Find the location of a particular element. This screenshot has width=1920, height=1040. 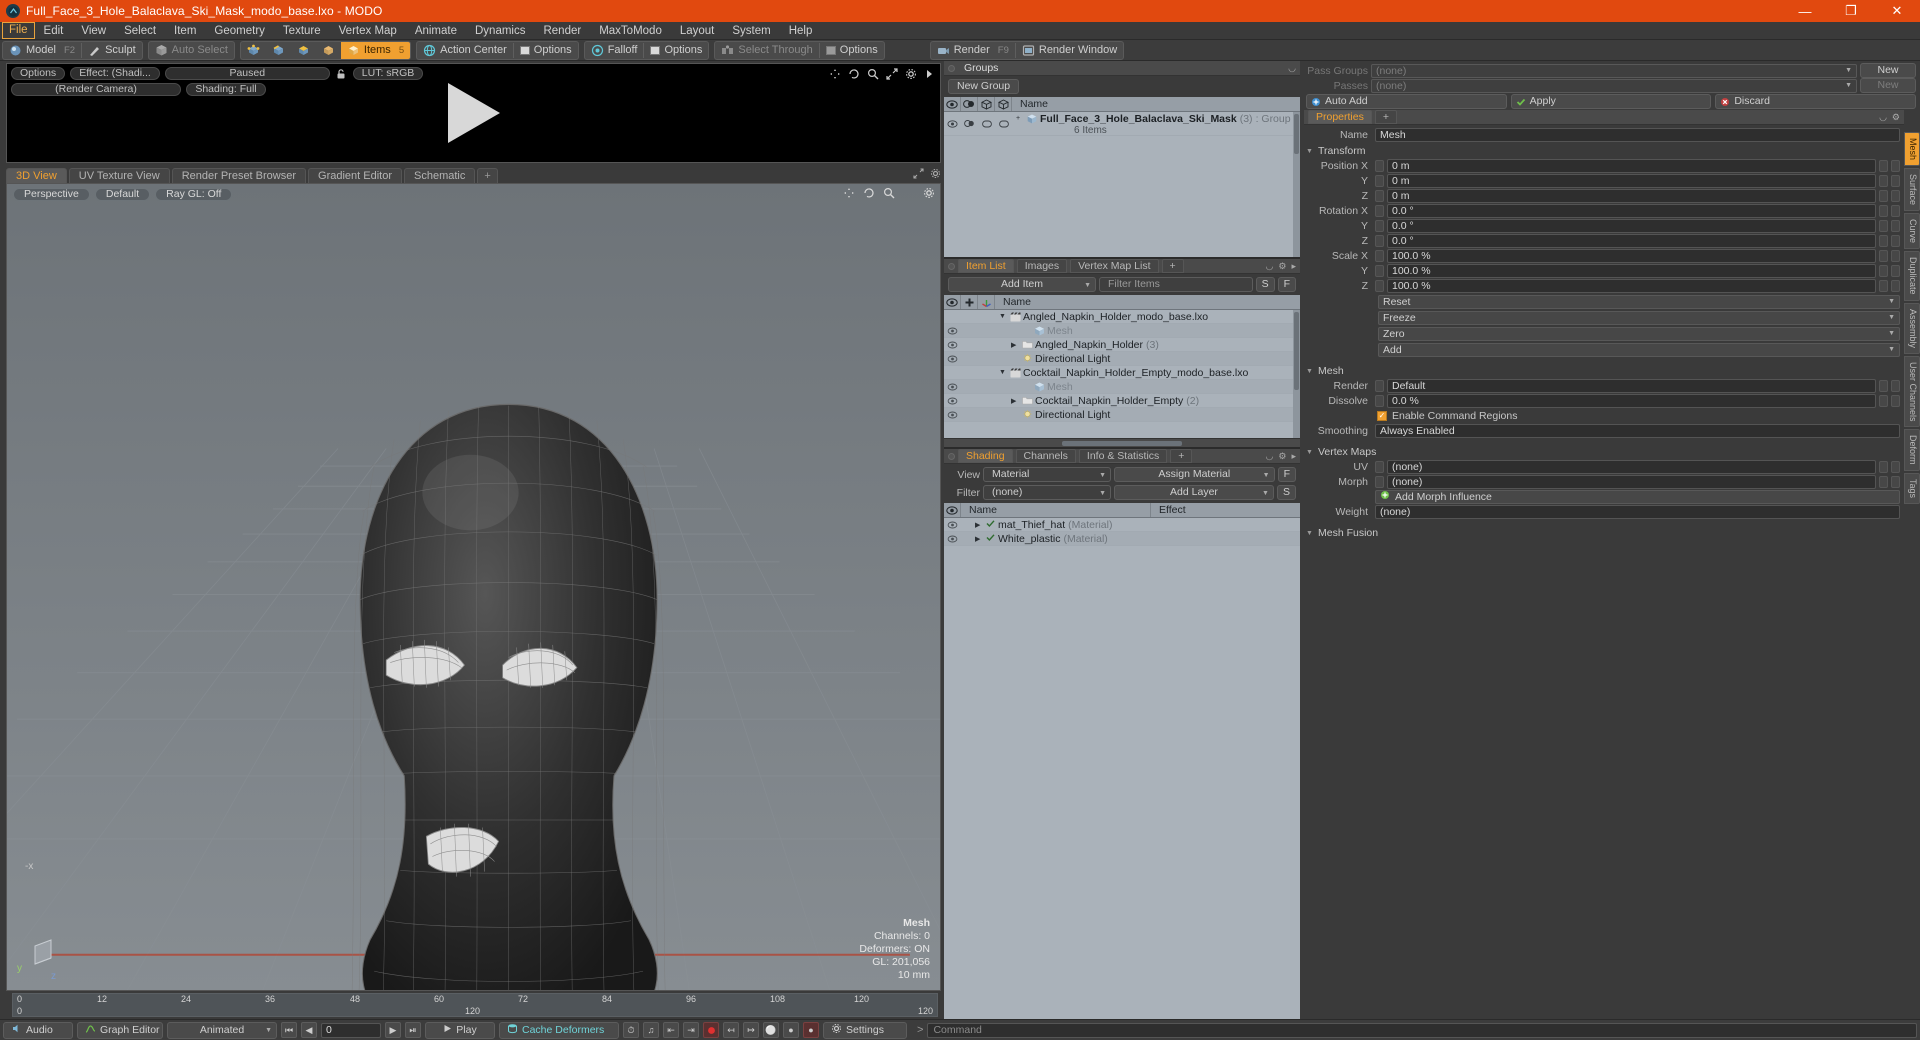

viewport-settings-gear-icon is located at coordinates (929, 194).